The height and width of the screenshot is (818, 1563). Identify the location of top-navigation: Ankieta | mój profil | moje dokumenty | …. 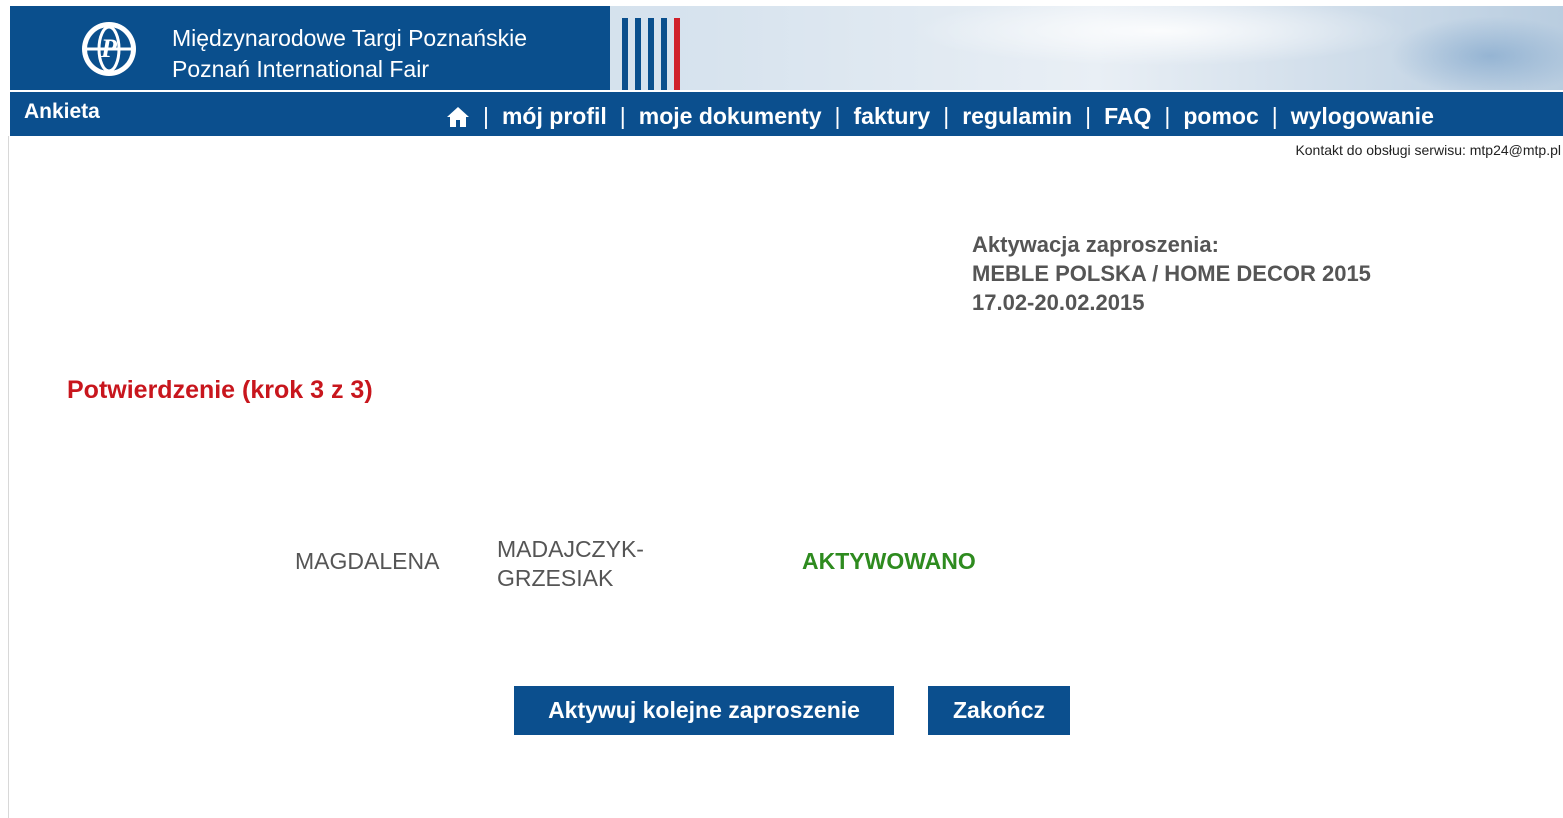
(786, 114).